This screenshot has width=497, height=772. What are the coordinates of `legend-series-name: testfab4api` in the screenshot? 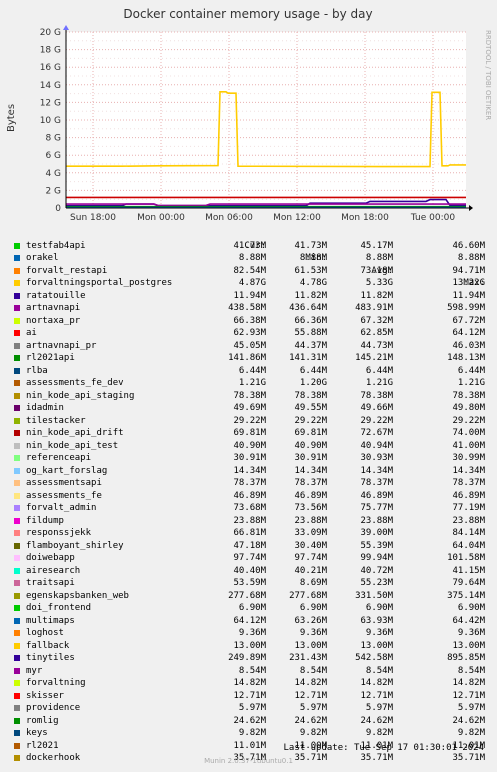 It's located at (56, 245).